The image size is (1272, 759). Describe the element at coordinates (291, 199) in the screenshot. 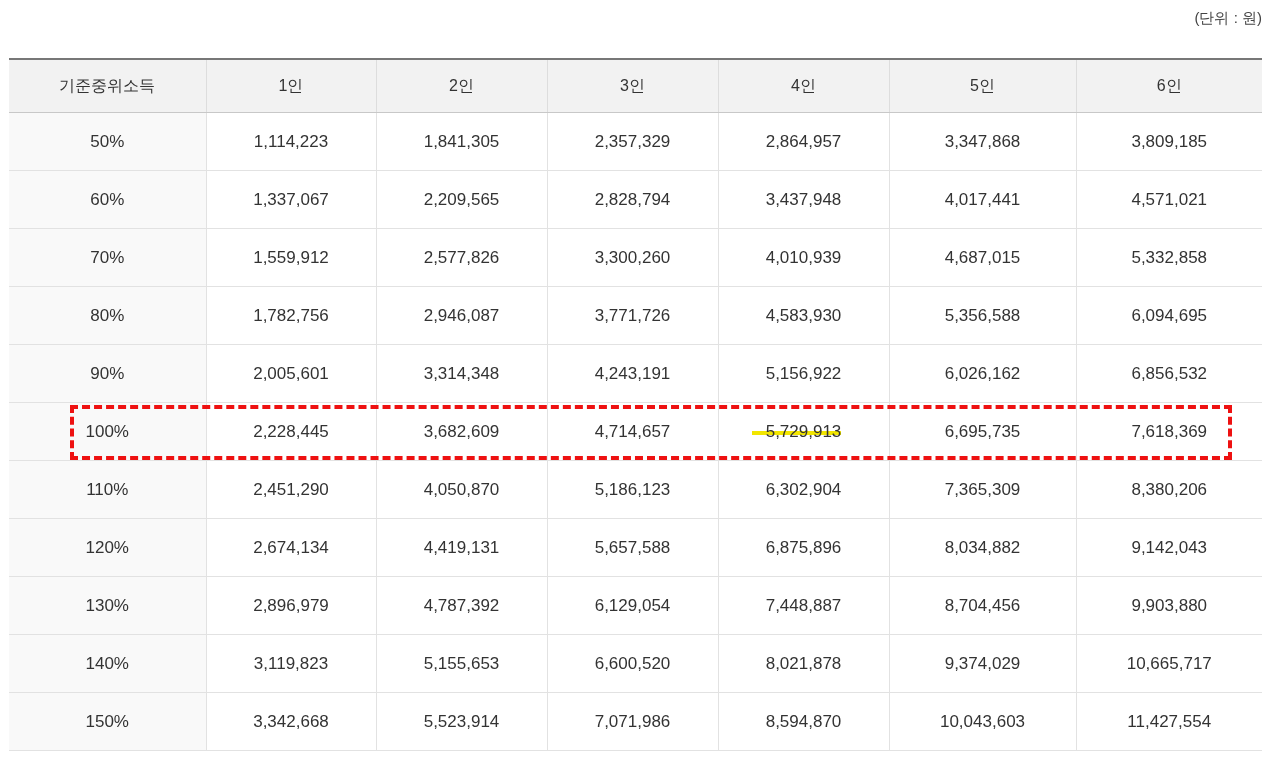

I see `amount-value: 1,337,067` at that location.